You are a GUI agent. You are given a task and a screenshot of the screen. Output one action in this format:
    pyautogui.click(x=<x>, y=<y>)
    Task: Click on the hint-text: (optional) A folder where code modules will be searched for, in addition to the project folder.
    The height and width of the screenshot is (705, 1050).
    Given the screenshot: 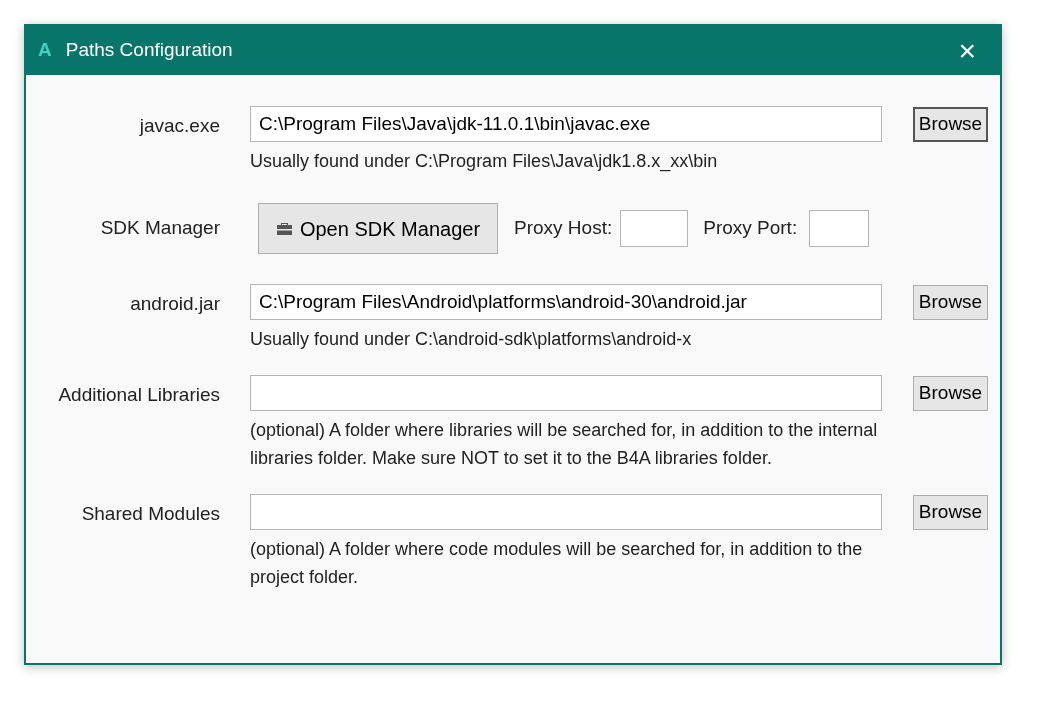 What is the action you would take?
    pyautogui.click(x=557, y=563)
    